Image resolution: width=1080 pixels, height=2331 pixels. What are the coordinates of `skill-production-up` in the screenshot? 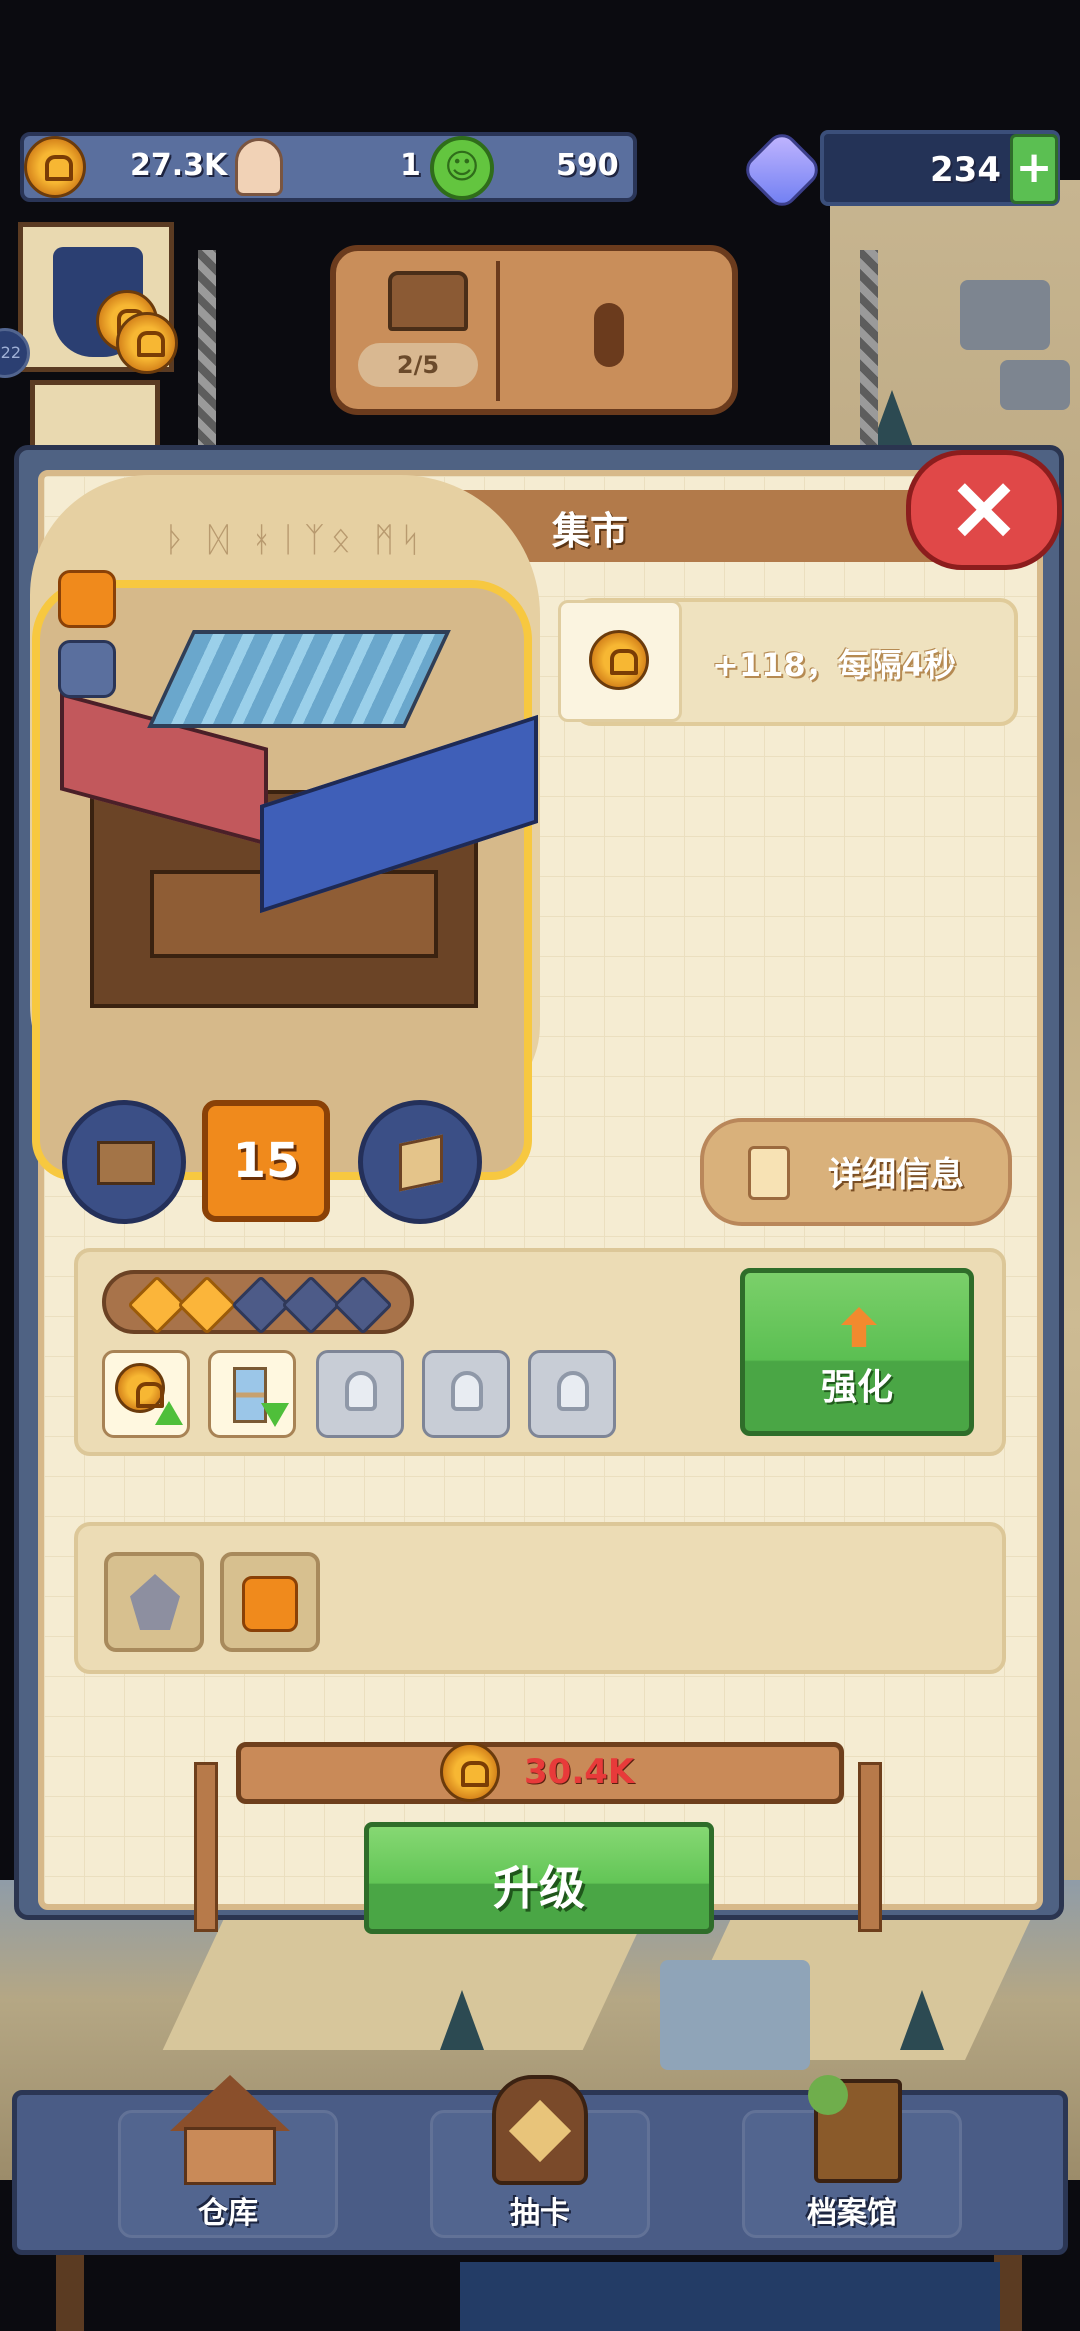 It's located at (146, 1394).